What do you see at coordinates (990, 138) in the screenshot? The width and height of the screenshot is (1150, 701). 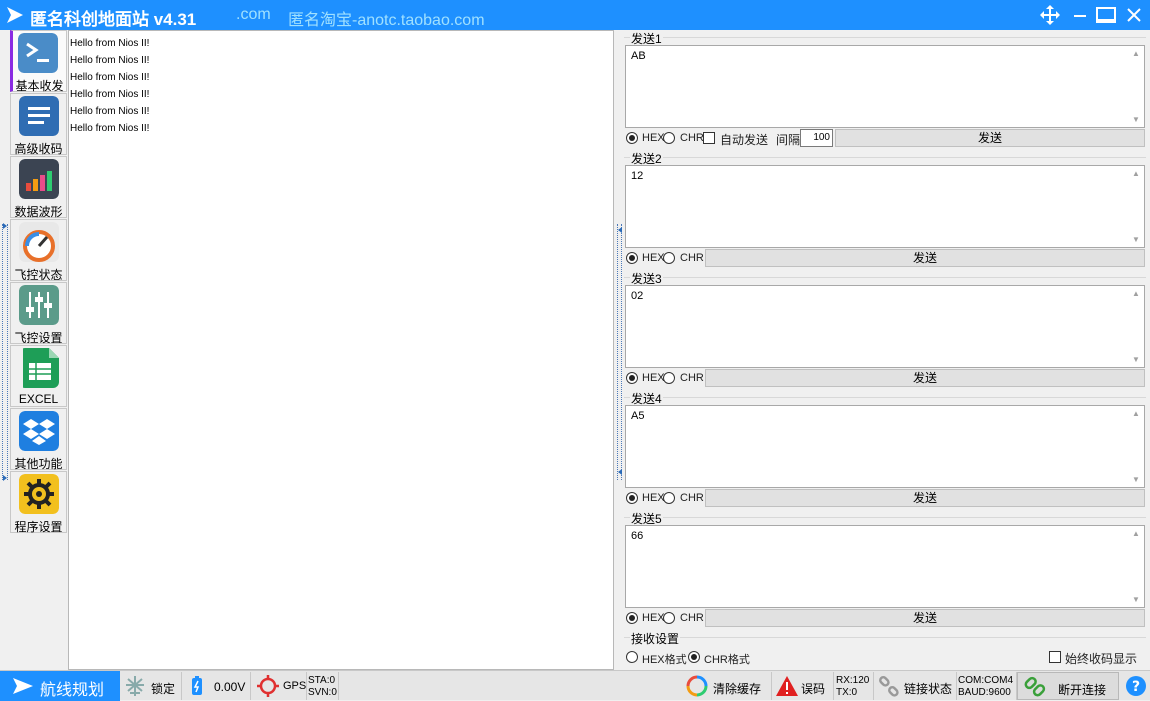 I see `send-button-1: 发送` at bounding box center [990, 138].